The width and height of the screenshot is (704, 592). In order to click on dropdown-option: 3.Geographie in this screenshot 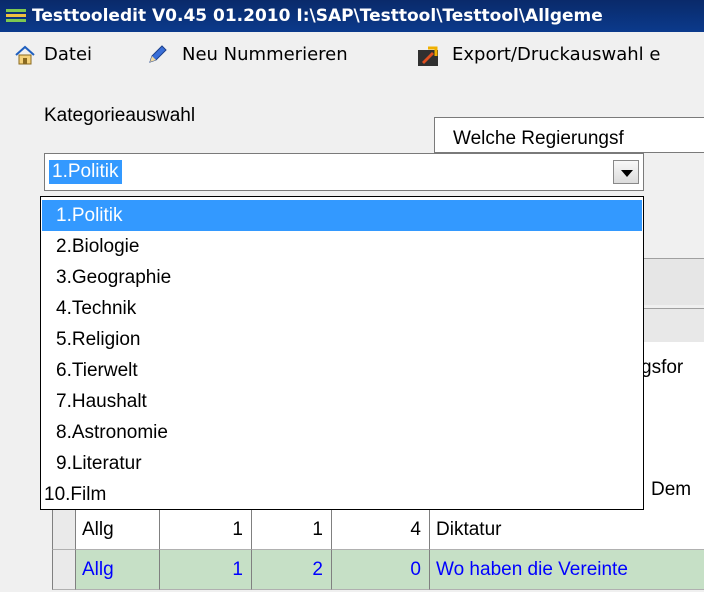, I will do `click(342, 277)`.